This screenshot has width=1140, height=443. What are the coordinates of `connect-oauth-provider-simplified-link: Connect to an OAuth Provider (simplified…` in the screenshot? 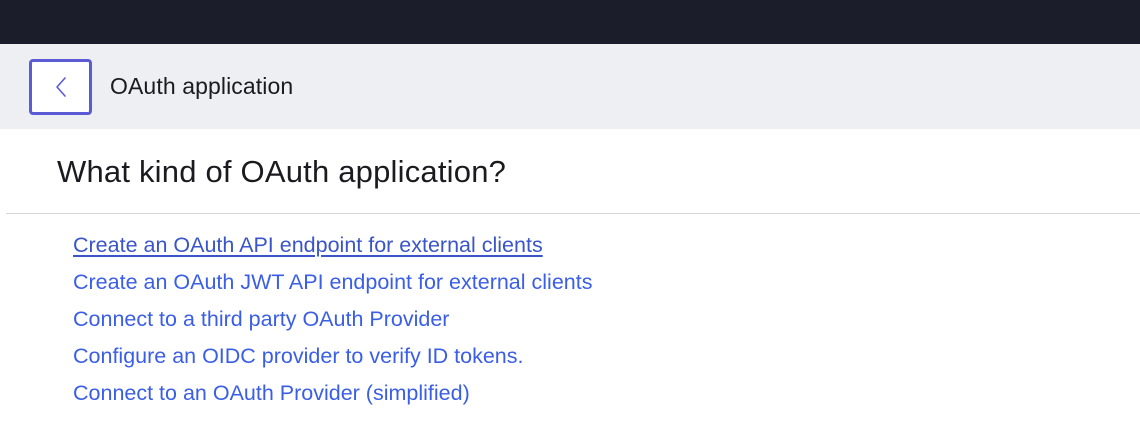 It's located at (271, 393).